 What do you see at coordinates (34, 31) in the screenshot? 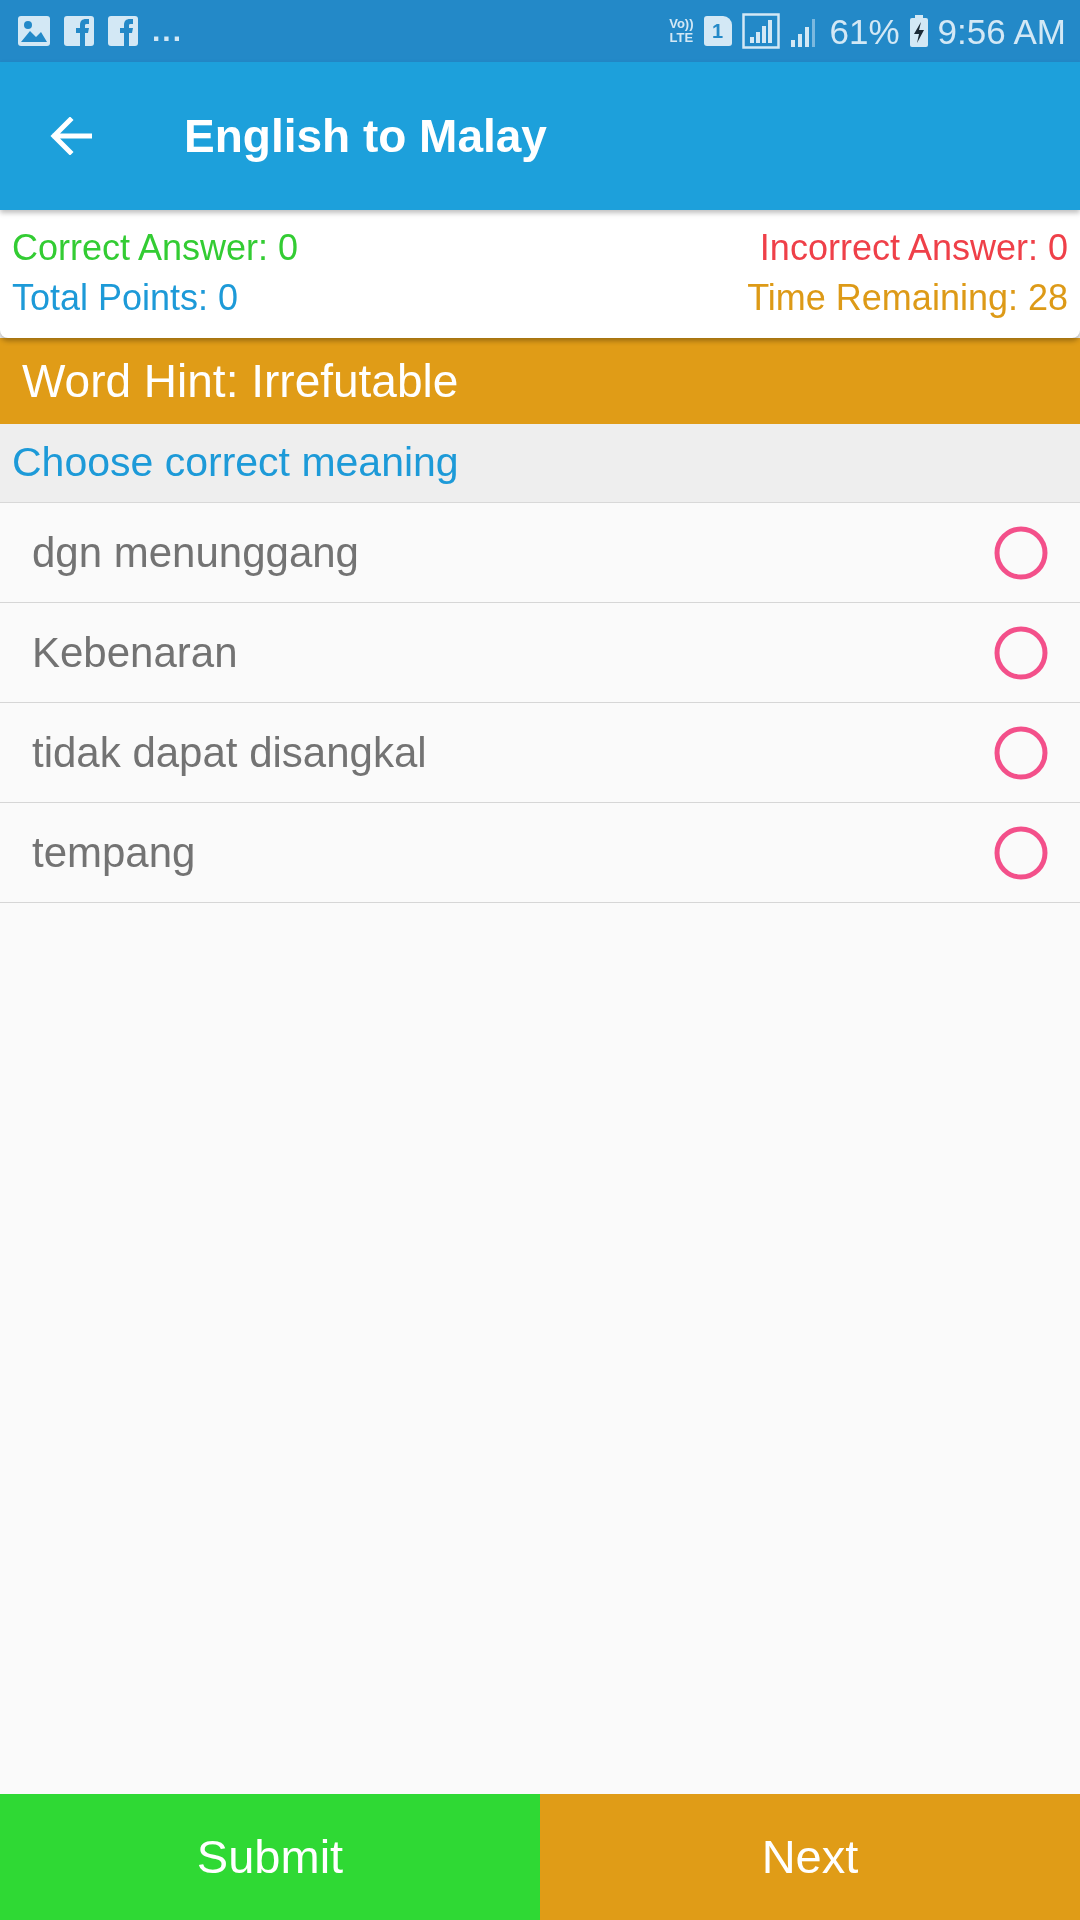
I see `image-icon` at bounding box center [34, 31].